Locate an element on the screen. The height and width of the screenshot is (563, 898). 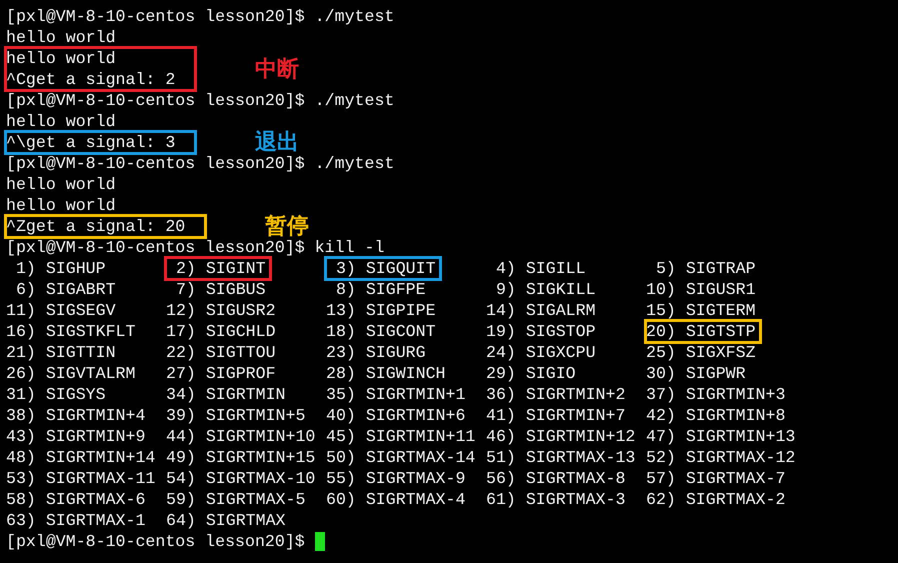
signal-entry: 24) SIGXCPU is located at coordinates (541, 352).